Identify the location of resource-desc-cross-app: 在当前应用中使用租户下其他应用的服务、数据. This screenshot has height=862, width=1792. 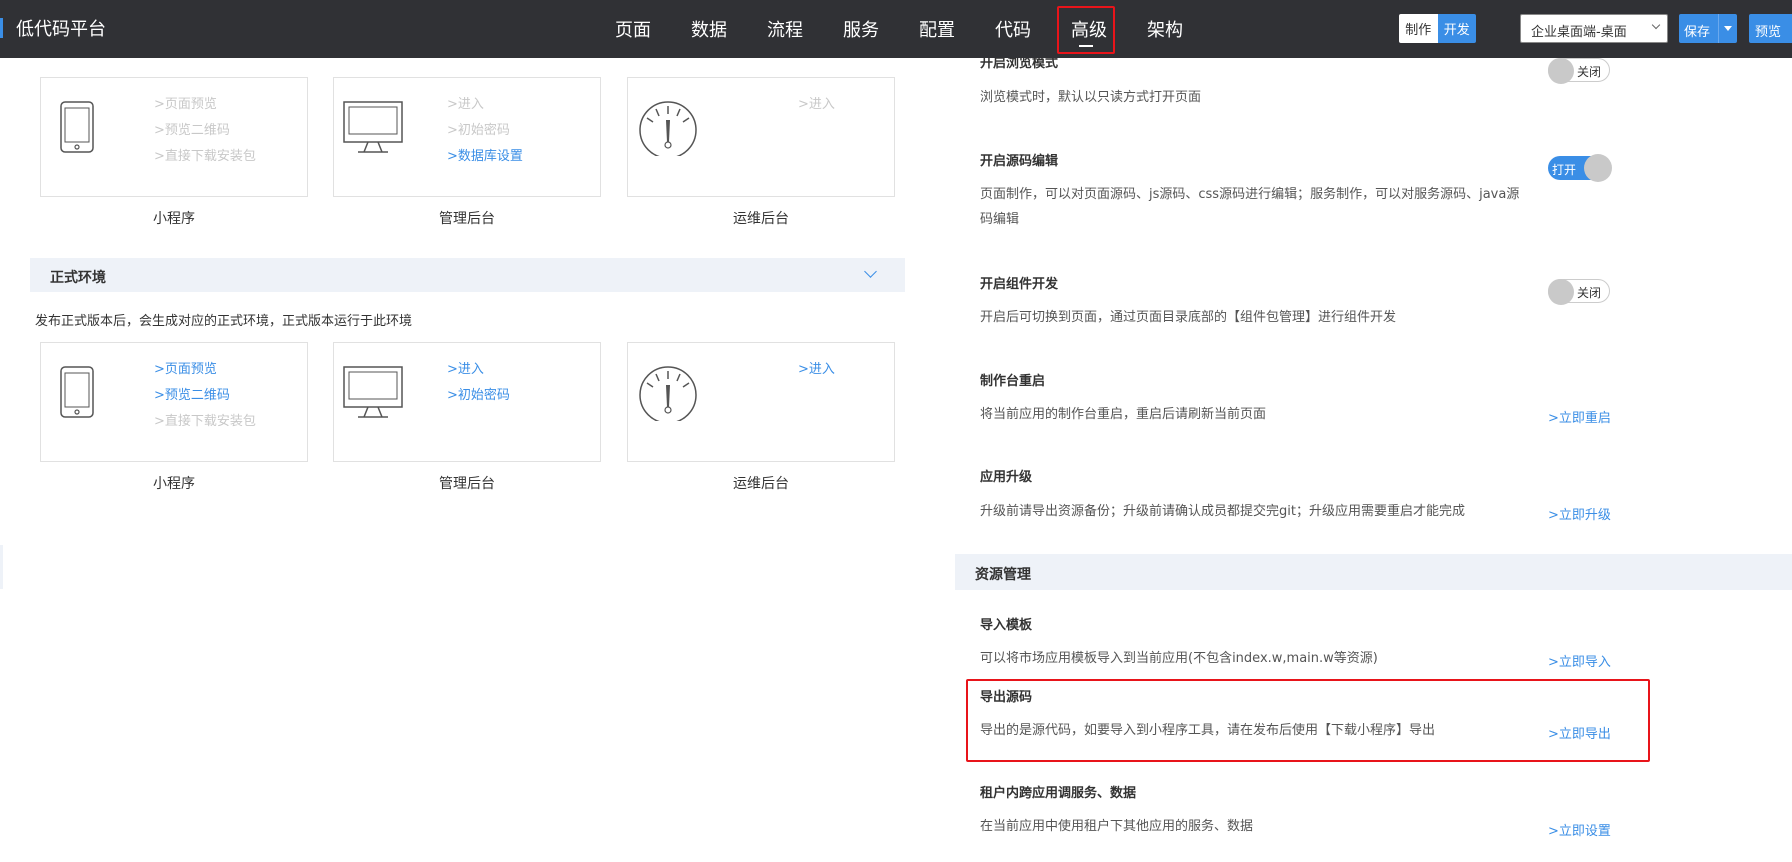
(1117, 826).